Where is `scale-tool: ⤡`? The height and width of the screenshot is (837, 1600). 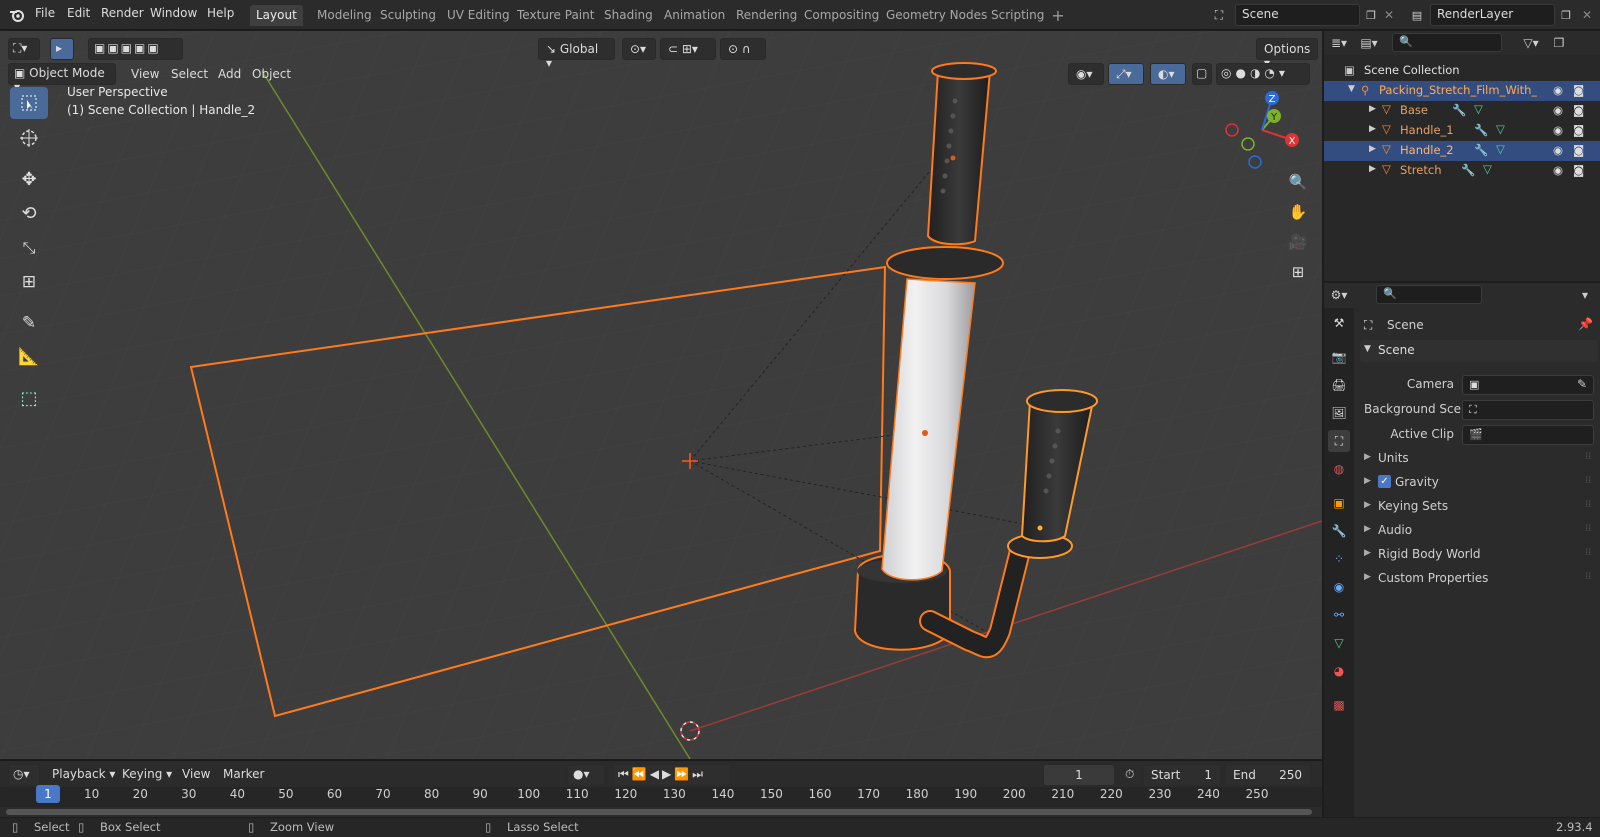
scale-tool: ⤡ is located at coordinates (29, 248).